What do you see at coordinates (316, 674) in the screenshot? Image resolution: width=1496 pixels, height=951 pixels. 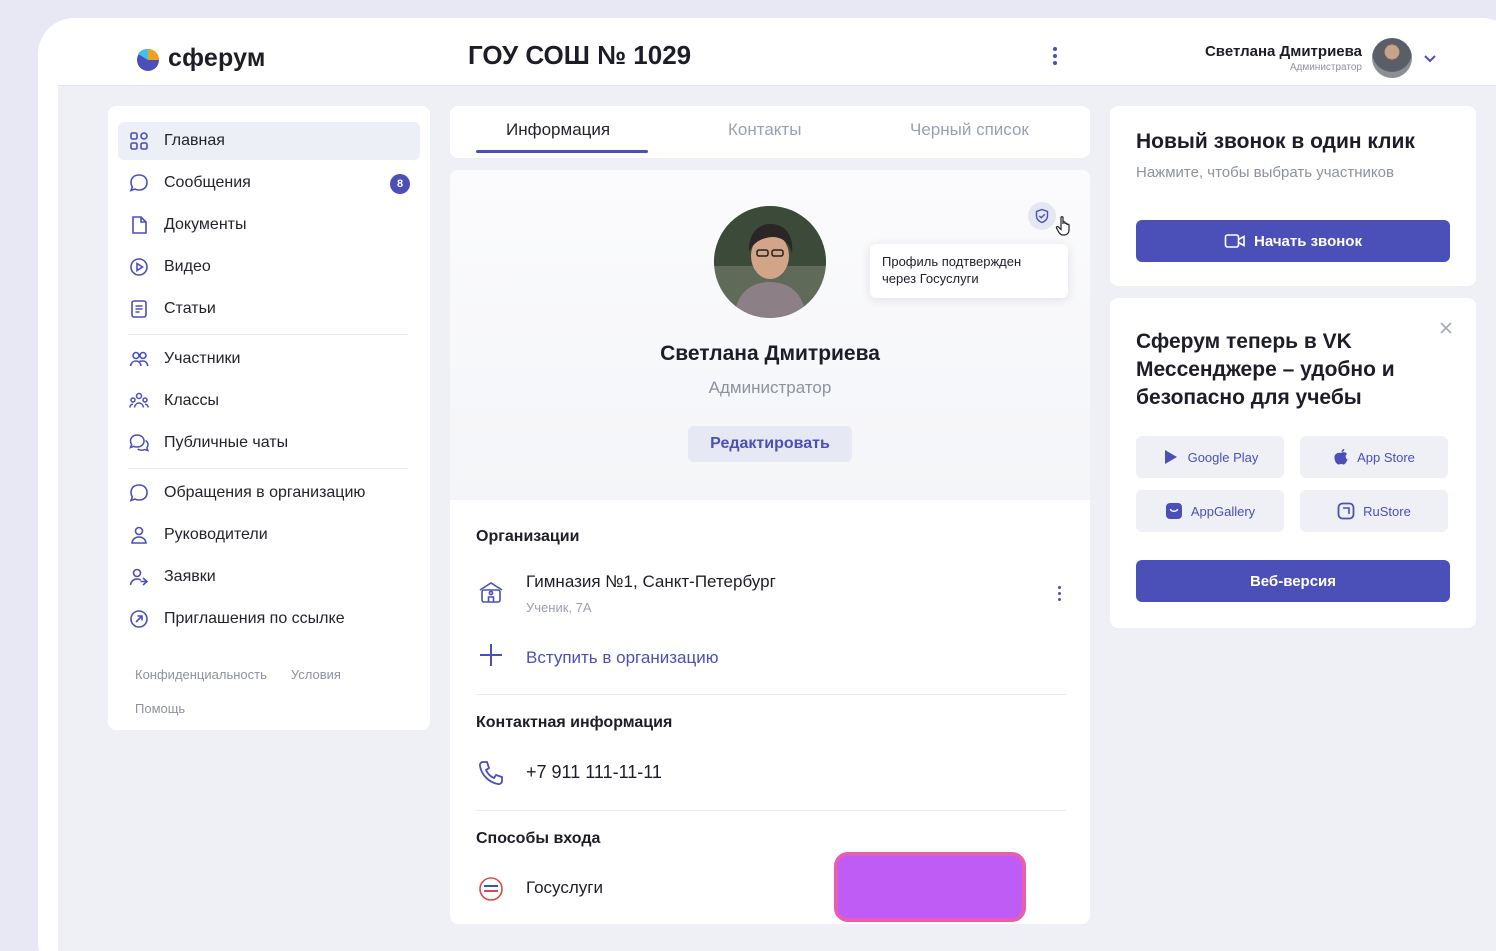 I see `terms-link: Условия` at bounding box center [316, 674].